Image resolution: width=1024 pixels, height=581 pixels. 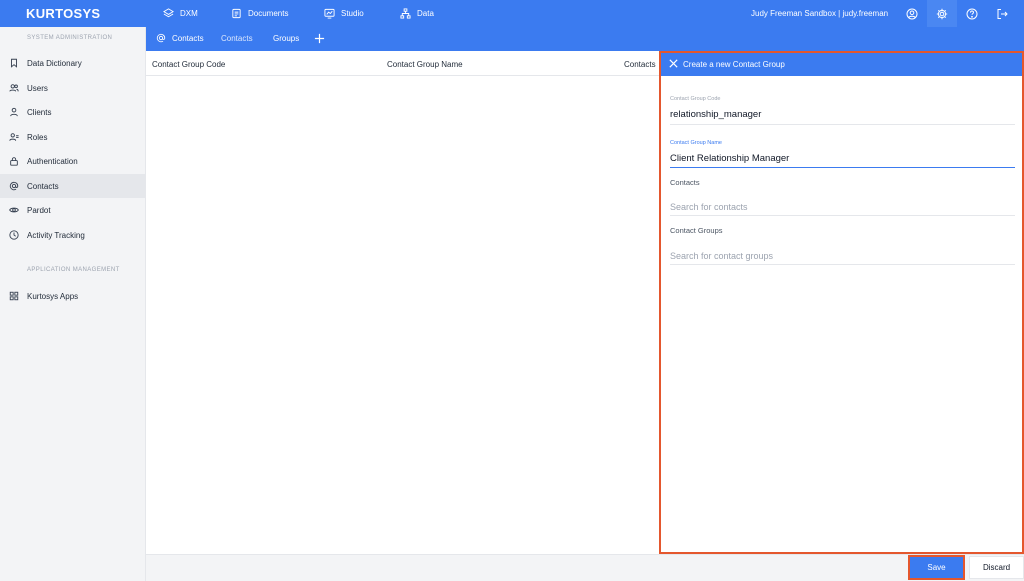 What do you see at coordinates (819, 13) in the screenshot?
I see `user-account-label: Judy Freeman Sandbox | judy.freeman` at bounding box center [819, 13].